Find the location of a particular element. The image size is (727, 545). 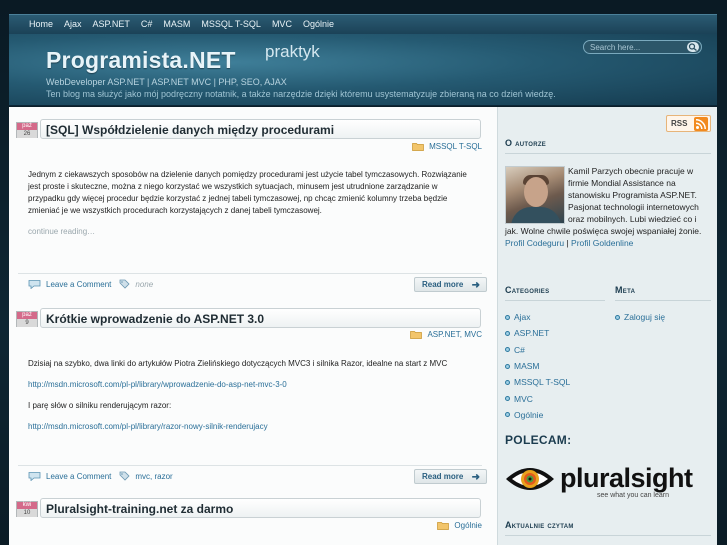

post-meta: Leave a Comment mvc, razor is located at coordinates (100, 476).